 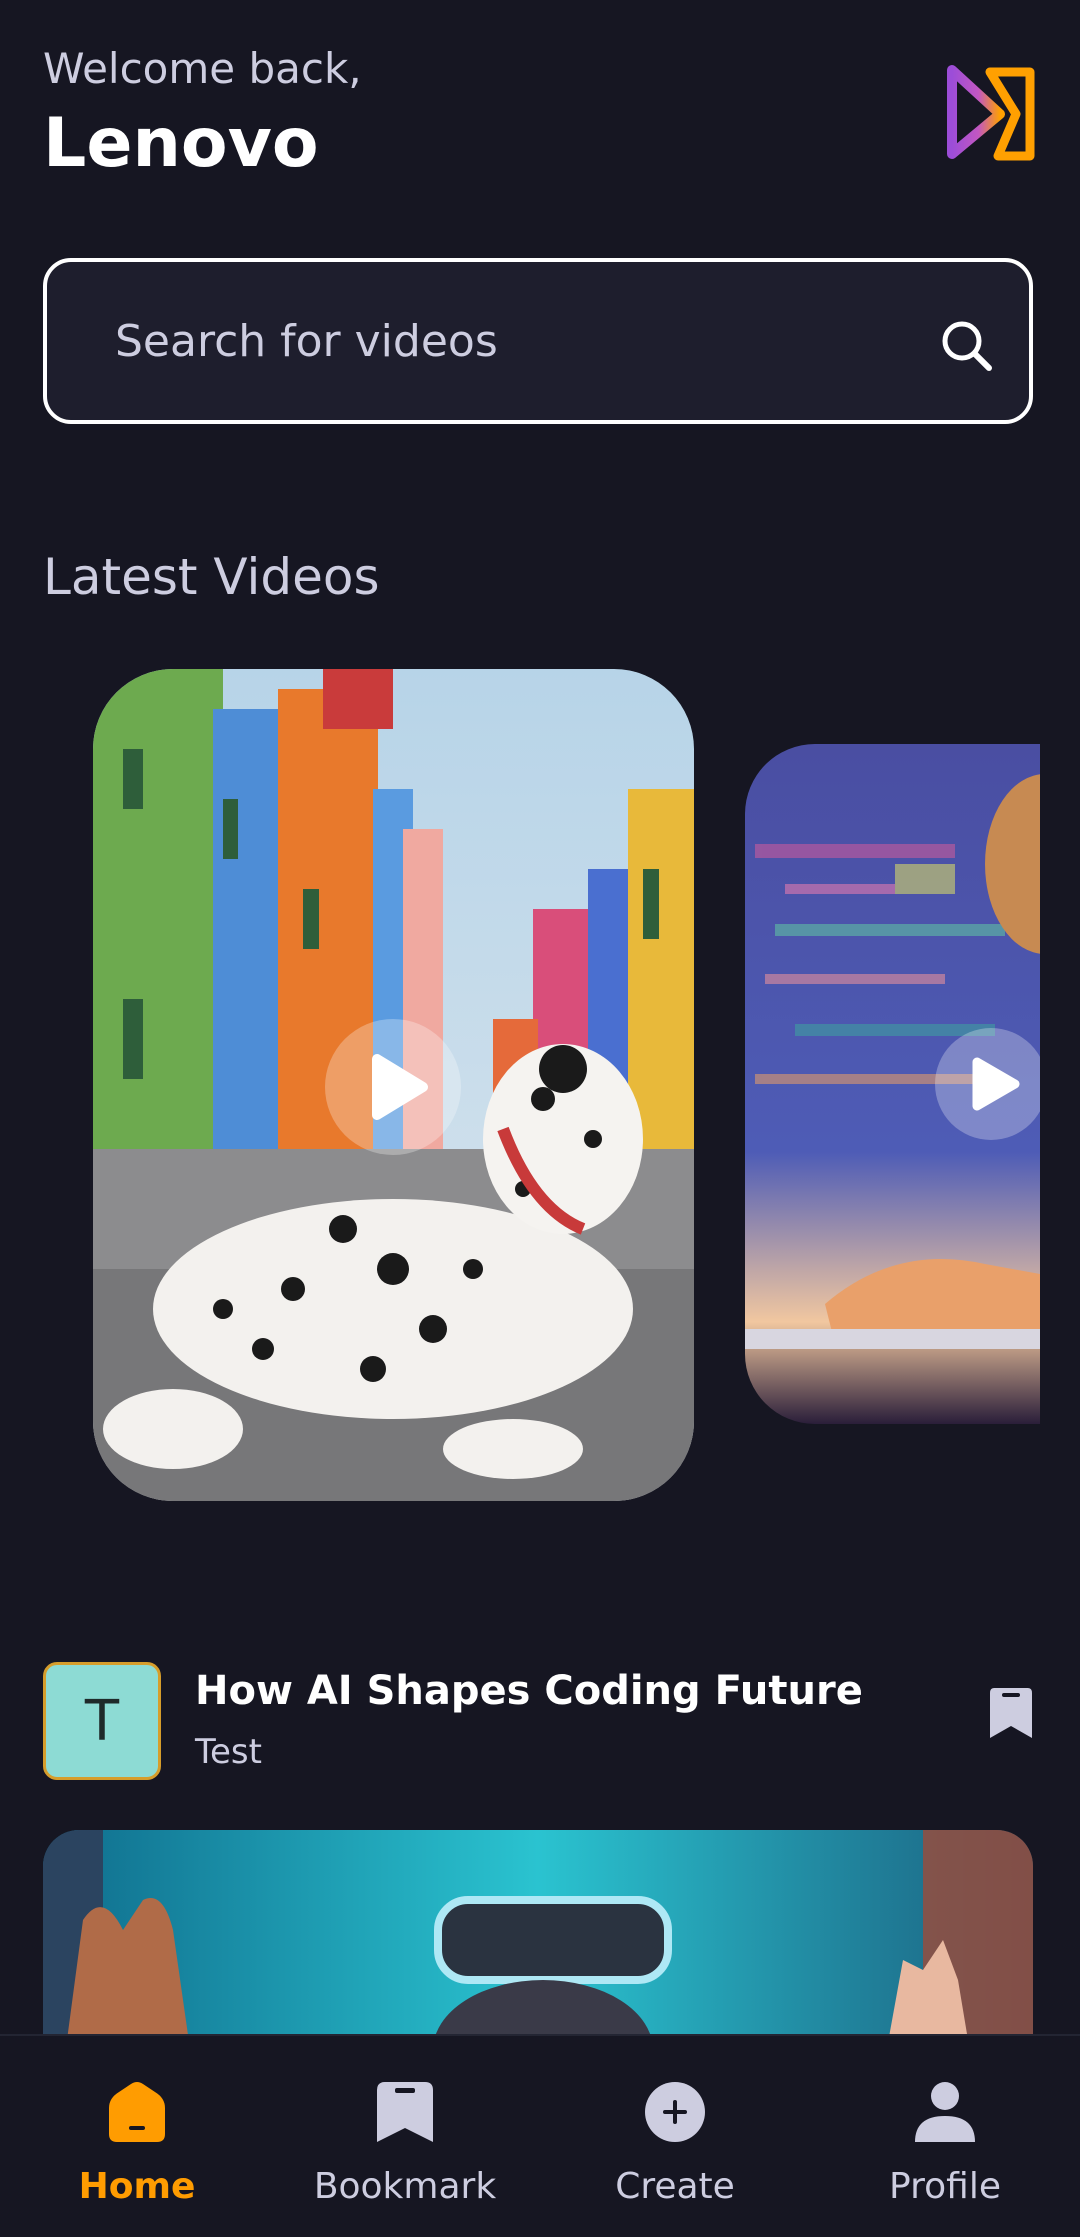 What do you see at coordinates (505, 341) in the screenshot?
I see `search-input` at bounding box center [505, 341].